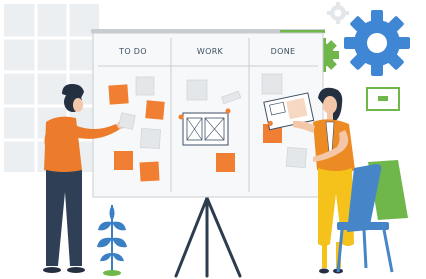 This screenshot has height=279, width=426. Describe the element at coordinates (204, 127) in the screenshot. I see `wireframe-sheet` at that location.